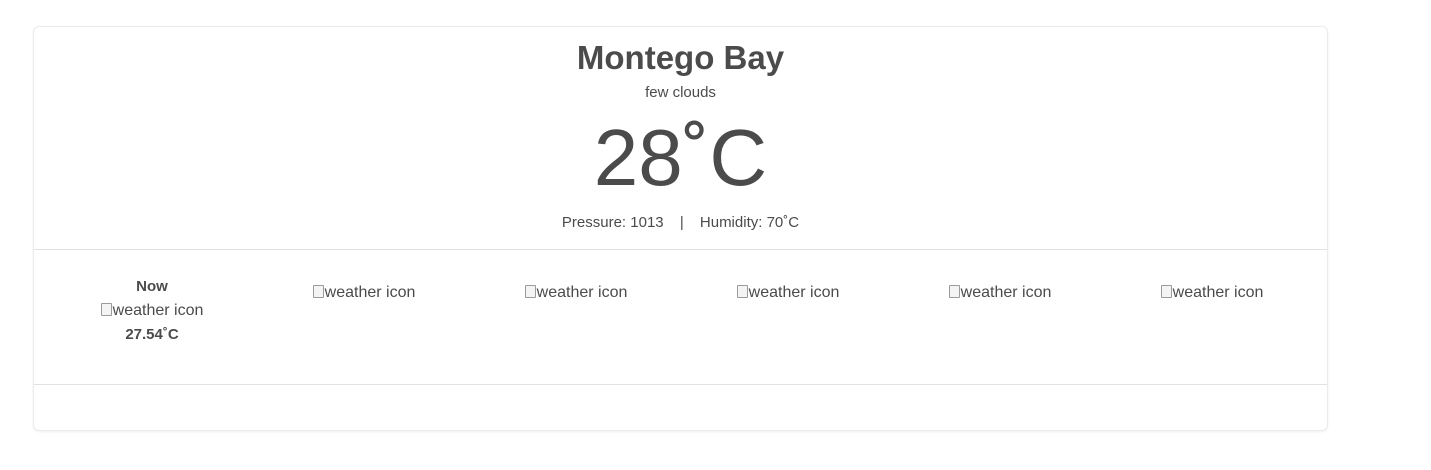  Describe the element at coordinates (749, 222) in the screenshot. I see `humidity-value: Humidity: 70˚C` at that location.